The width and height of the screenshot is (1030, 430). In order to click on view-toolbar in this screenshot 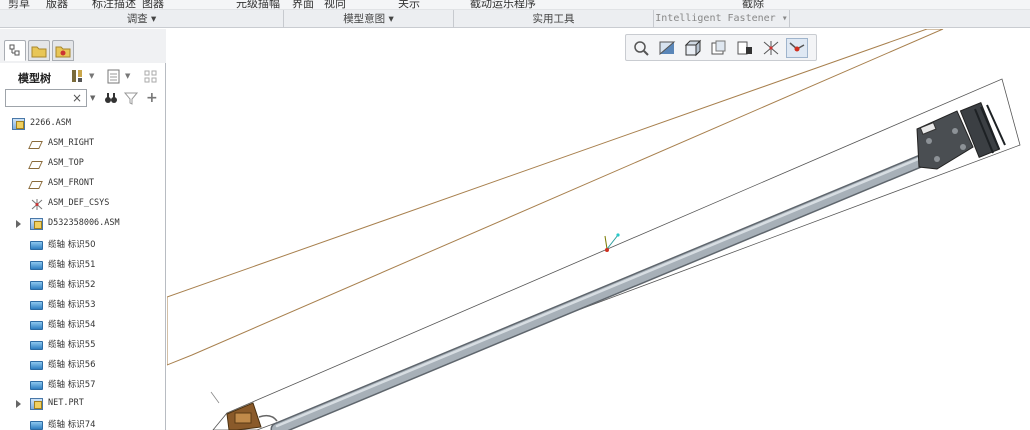, I will do `click(721, 47)`.